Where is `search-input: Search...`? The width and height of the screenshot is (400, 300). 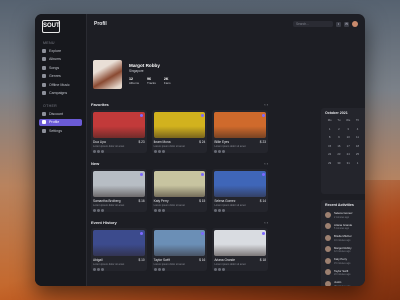 search-input: Search... is located at coordinates (313, 24).